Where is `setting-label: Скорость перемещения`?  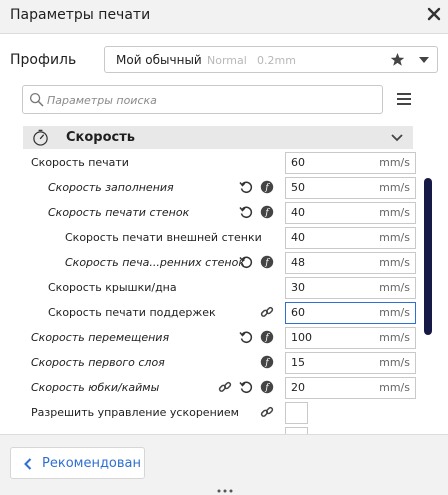 setting-label: Скорость перемещения is located at coordinates (100, 337).